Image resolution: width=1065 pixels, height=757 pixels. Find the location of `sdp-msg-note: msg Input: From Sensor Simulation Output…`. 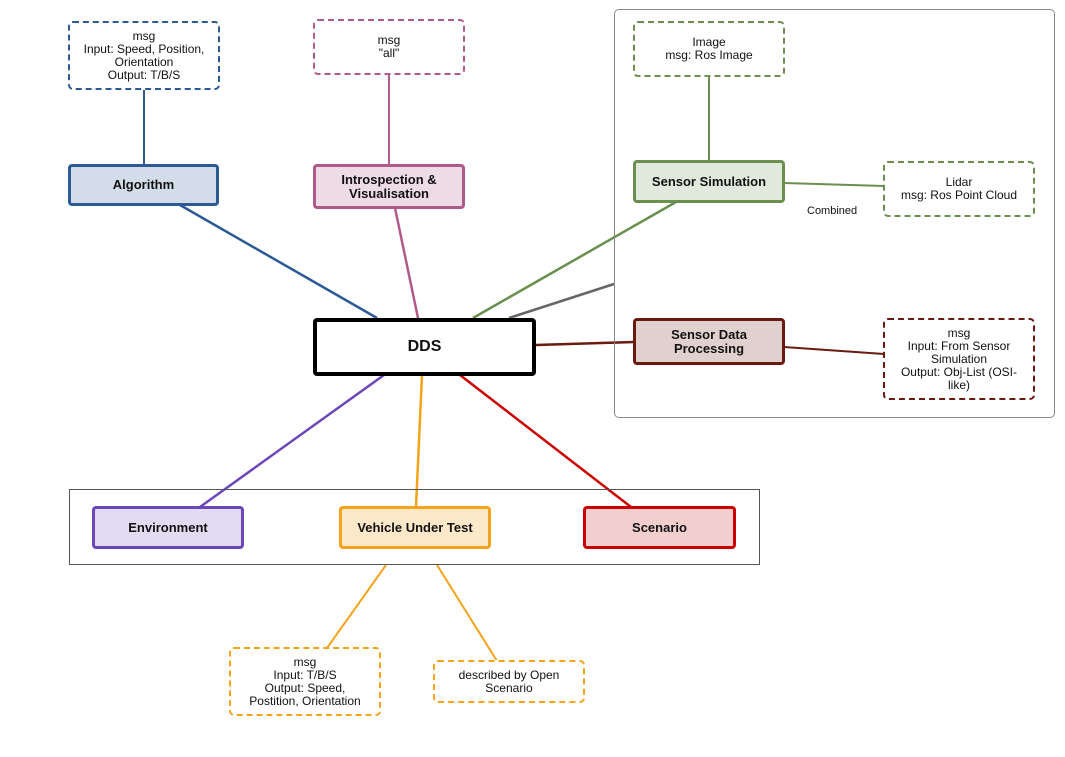

sdp-msg-note: msg Input: From Sensor Simulation Output… is located at coordinates (959, 359).